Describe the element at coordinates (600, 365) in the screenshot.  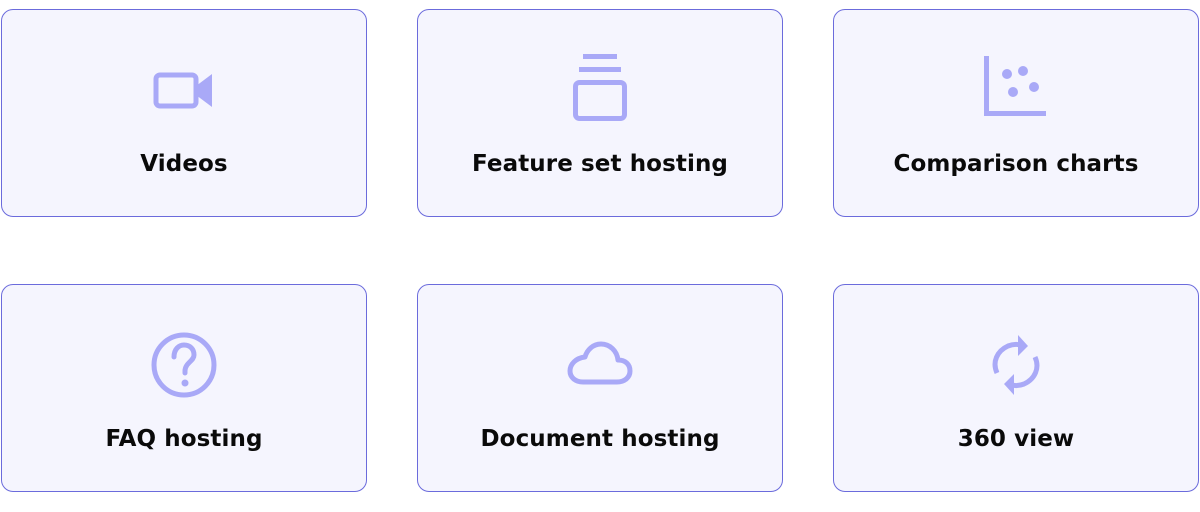
I see `cloud-icon` at that location.